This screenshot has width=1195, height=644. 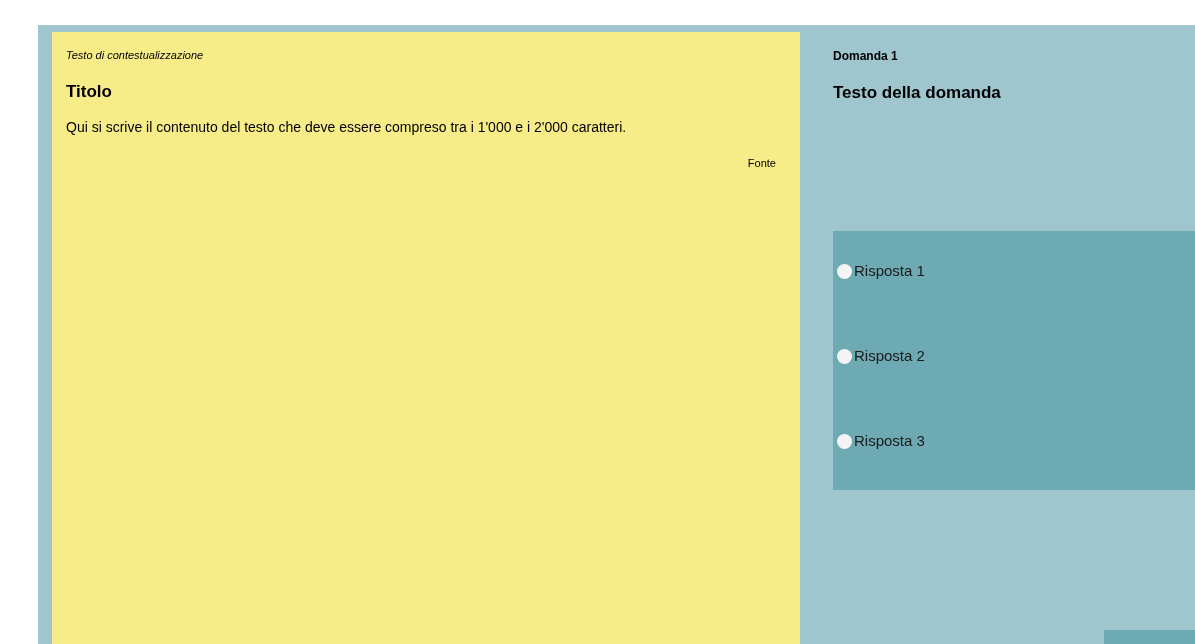 What do you see at coordinates (917, 93) in the screenshot?
I see `question-text: Testo della domanda` at bounding box center [917, 93].